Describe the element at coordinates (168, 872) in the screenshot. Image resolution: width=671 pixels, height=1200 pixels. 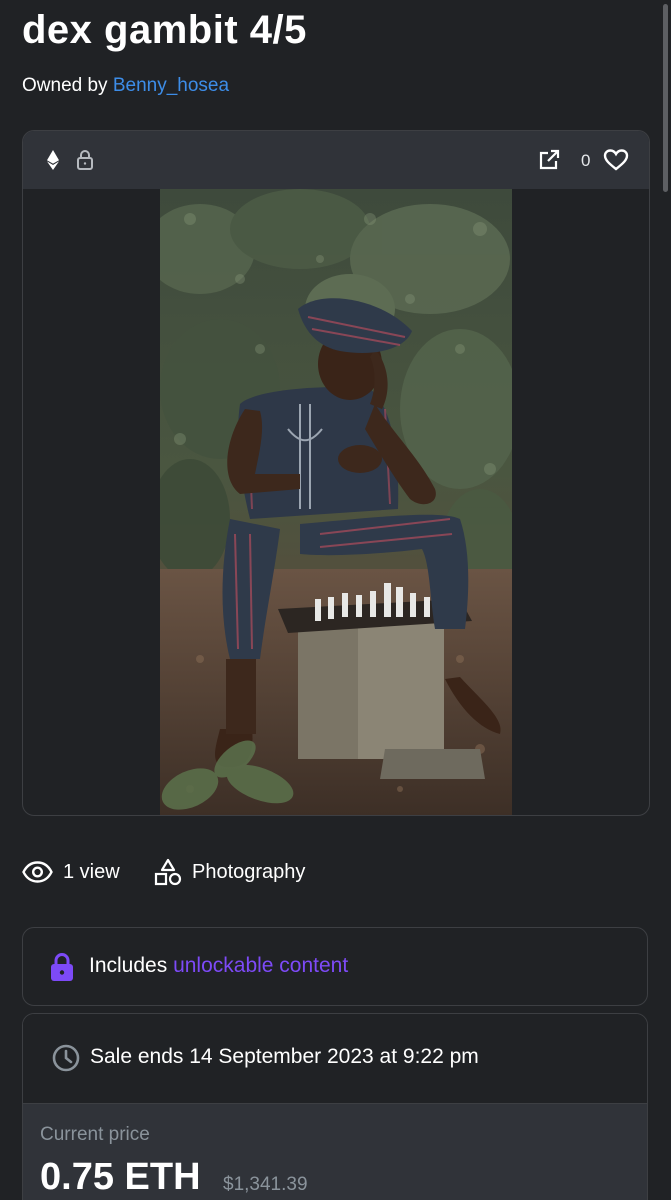
I see `shapes-icon` at that location.